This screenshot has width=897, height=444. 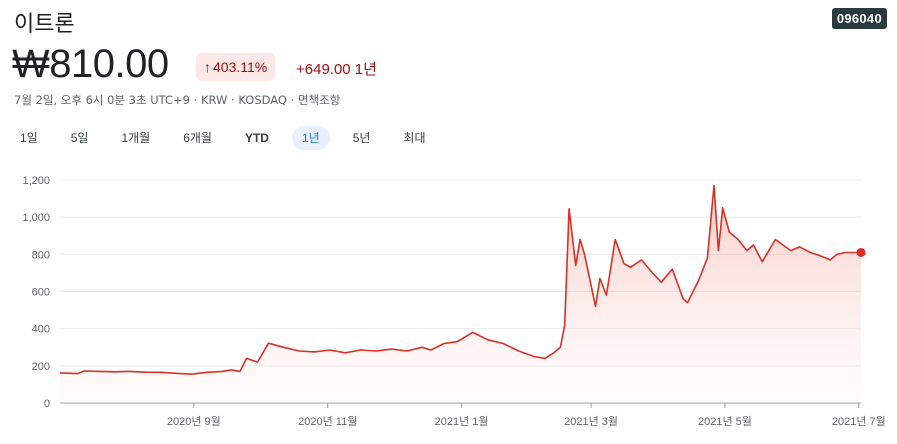 What do you see at coordinates (327, 421) in the screenshot?
I see `x-tick-label: 2020년 11월` at bounding box center [327, 421].